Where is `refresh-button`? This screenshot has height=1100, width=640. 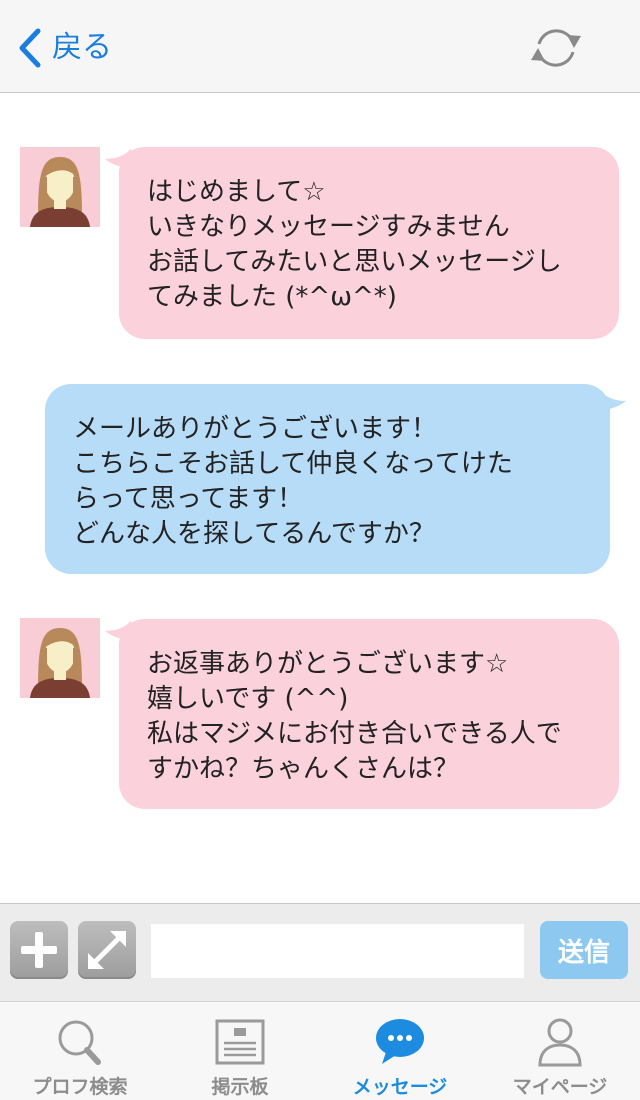 refresh-button is located at coordinates (556, 48).